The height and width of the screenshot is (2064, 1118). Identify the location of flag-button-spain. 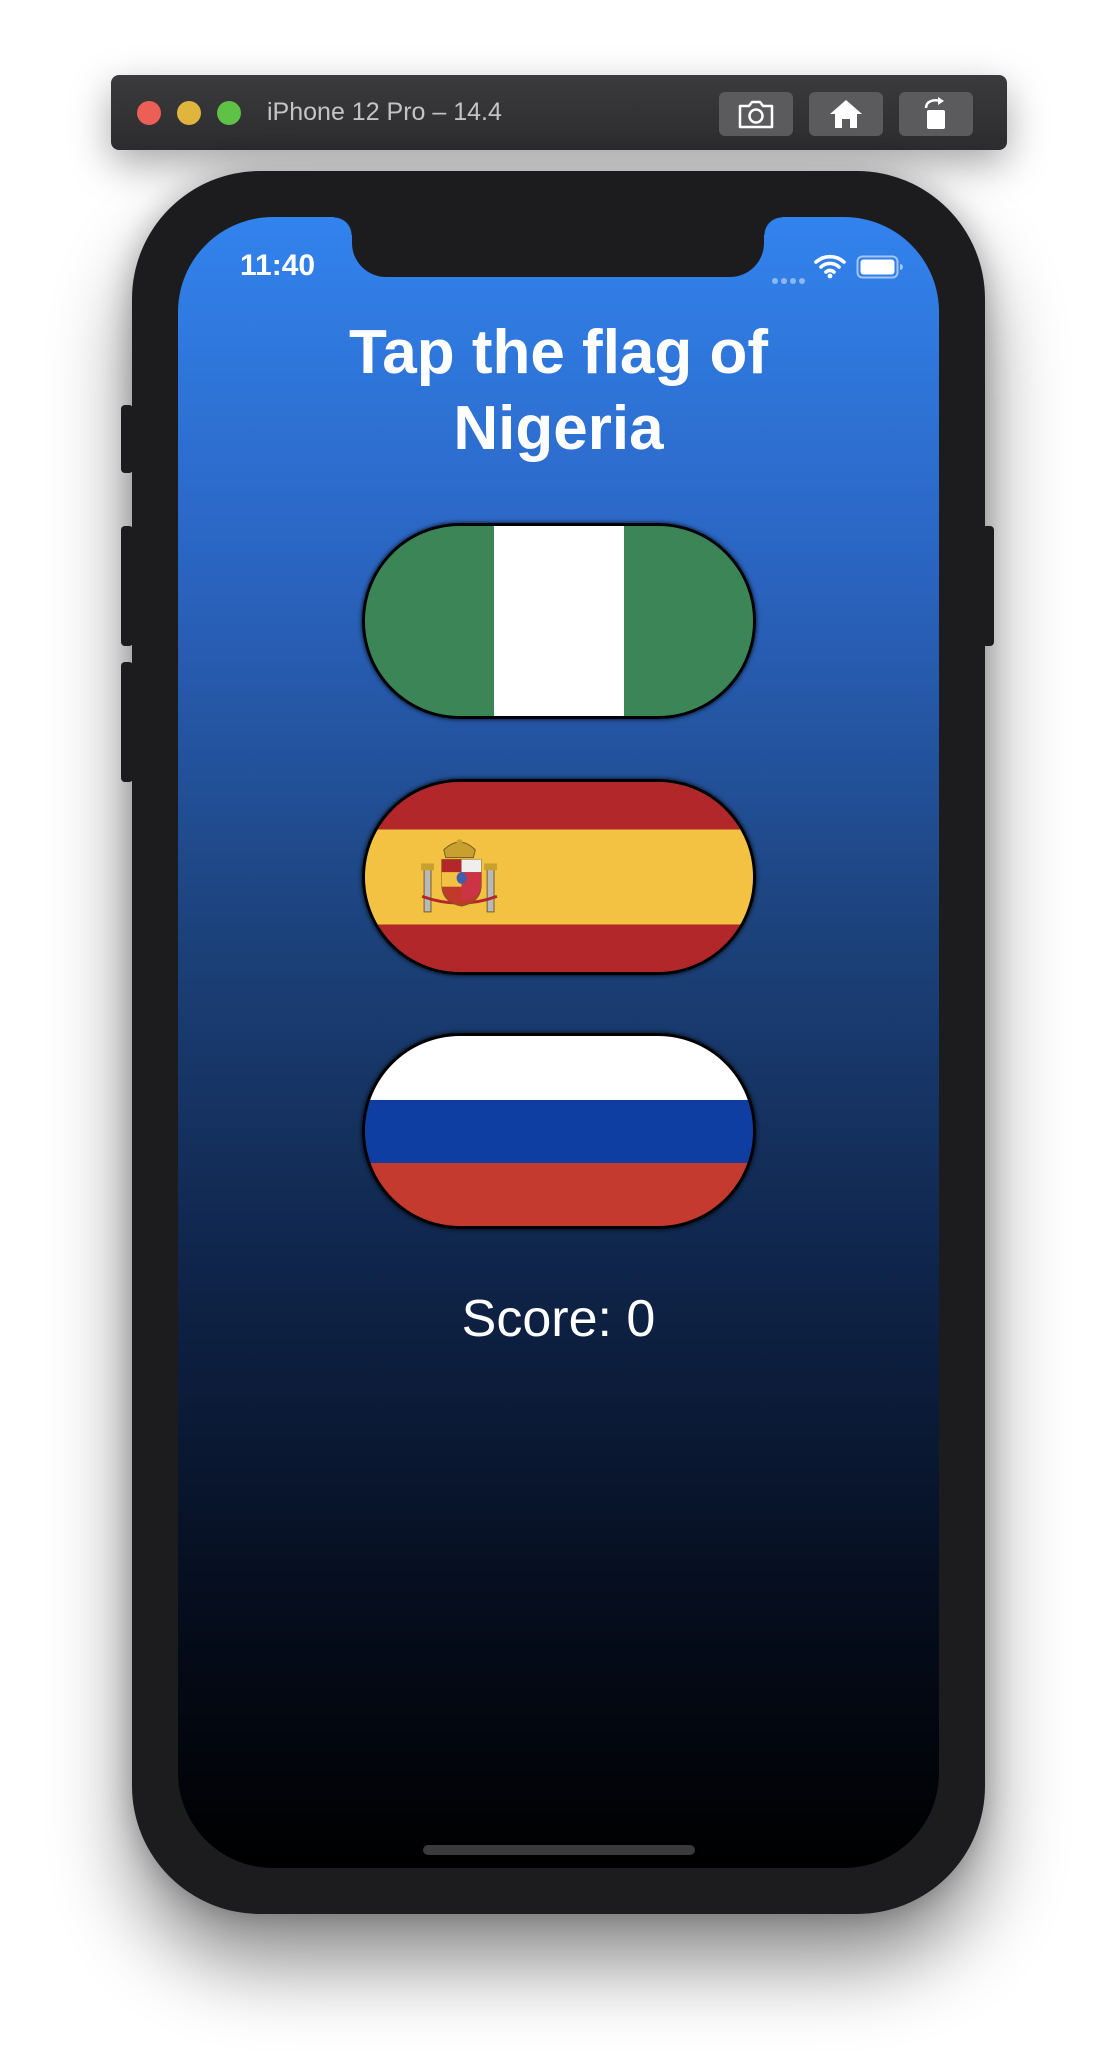
(559, 877).